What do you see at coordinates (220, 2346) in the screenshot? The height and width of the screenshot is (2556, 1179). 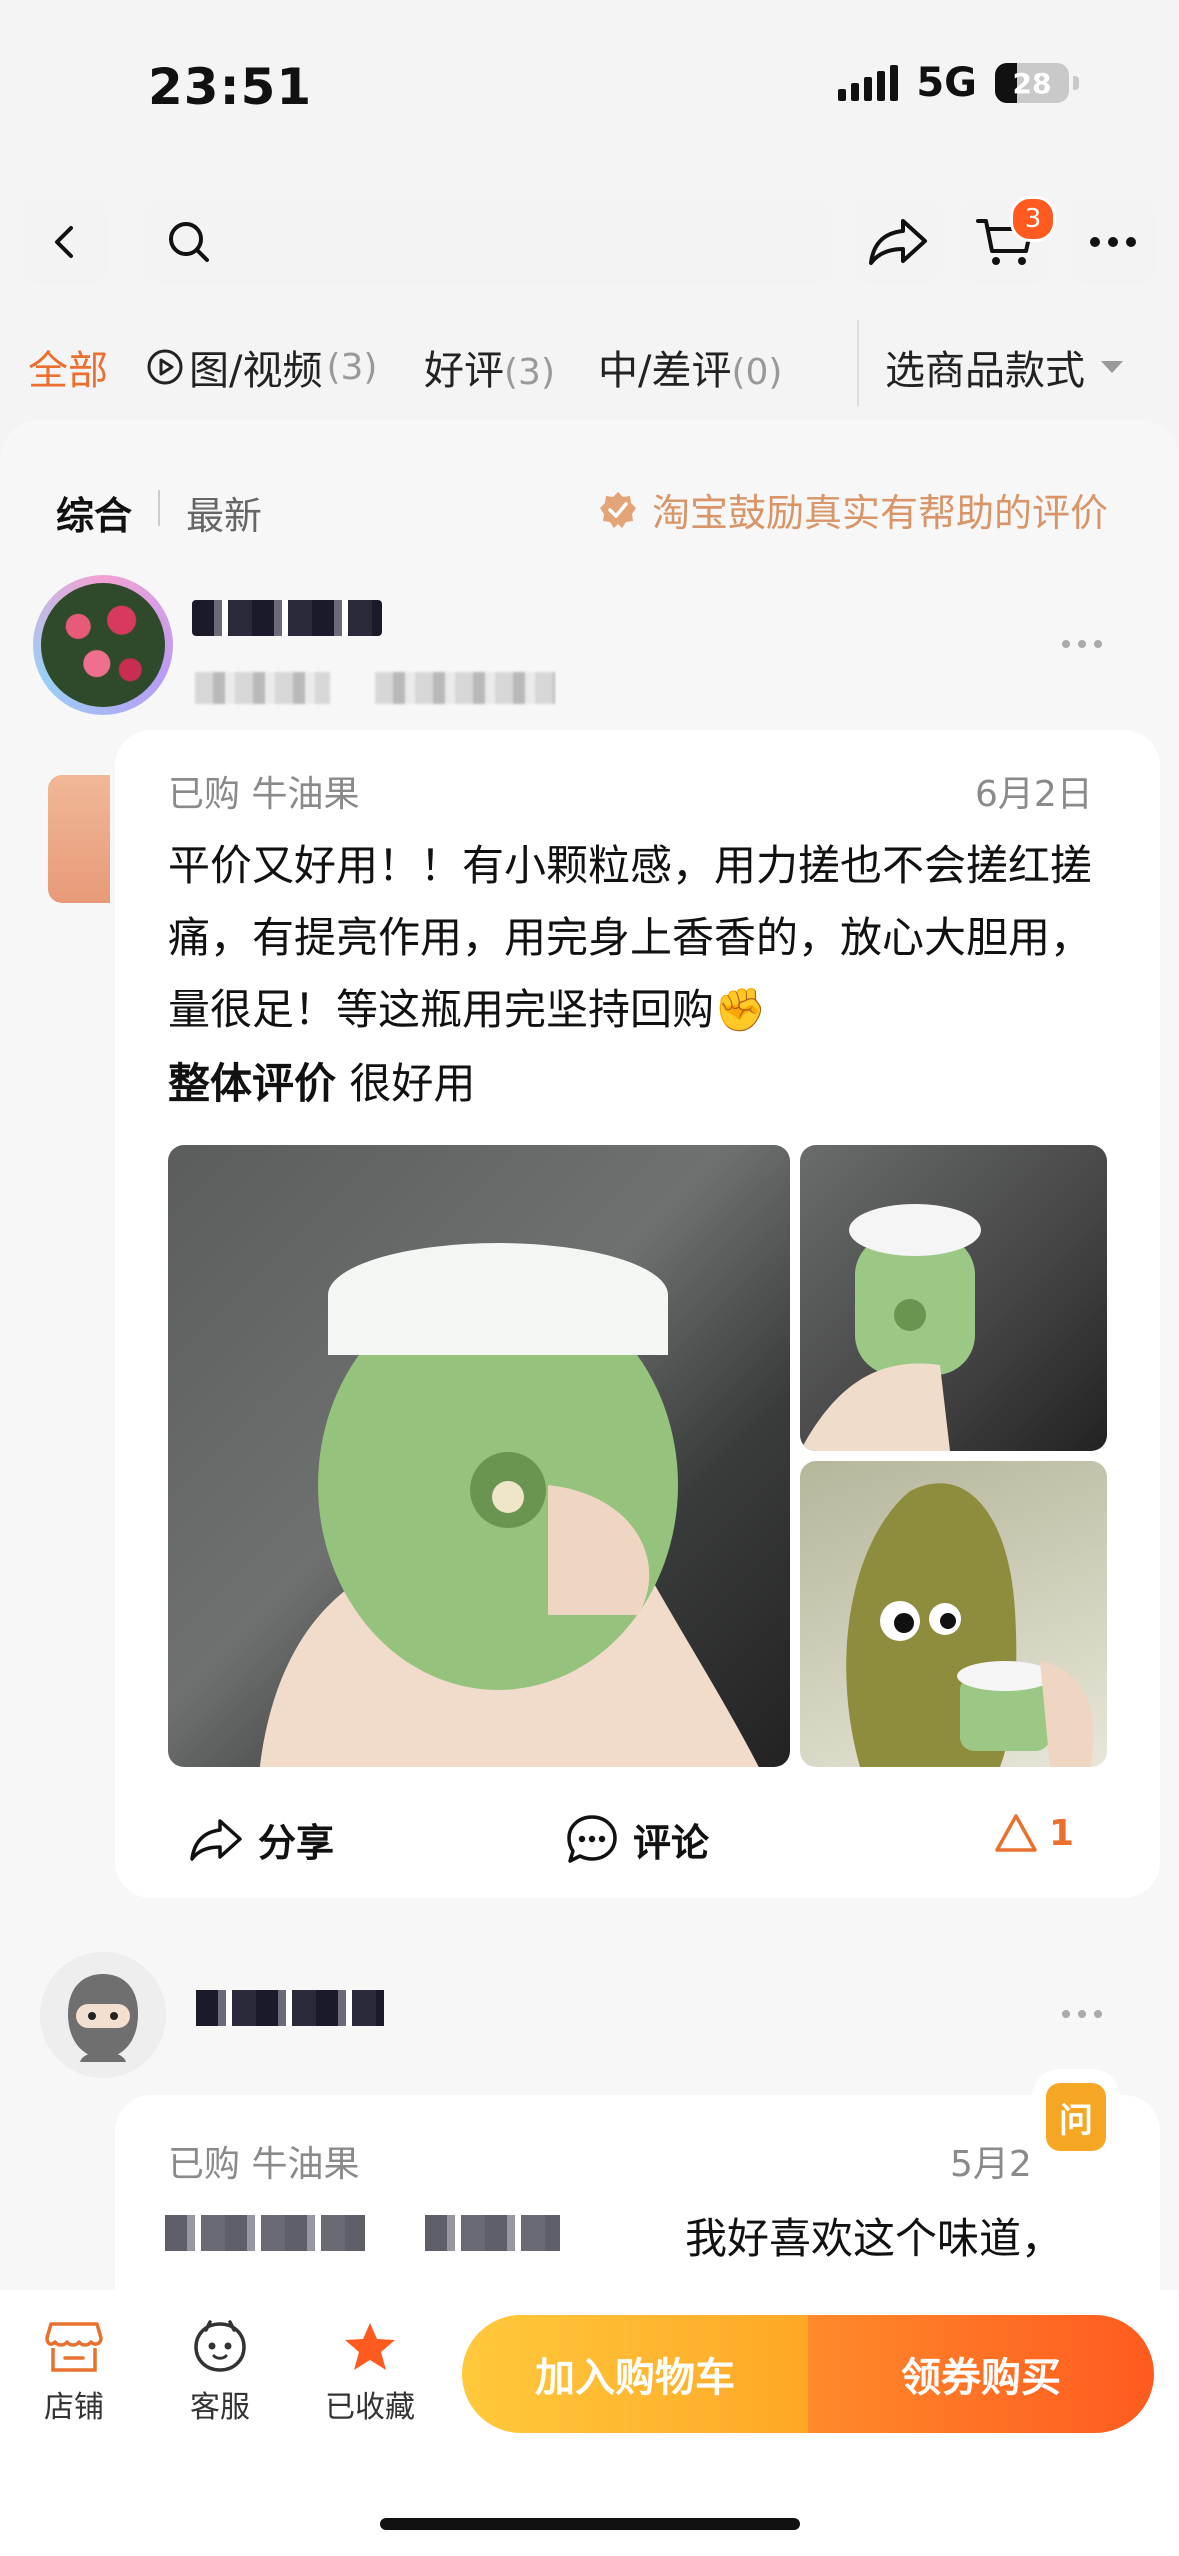 I see `customer-service-icon` at bounding box center [220, 2346].